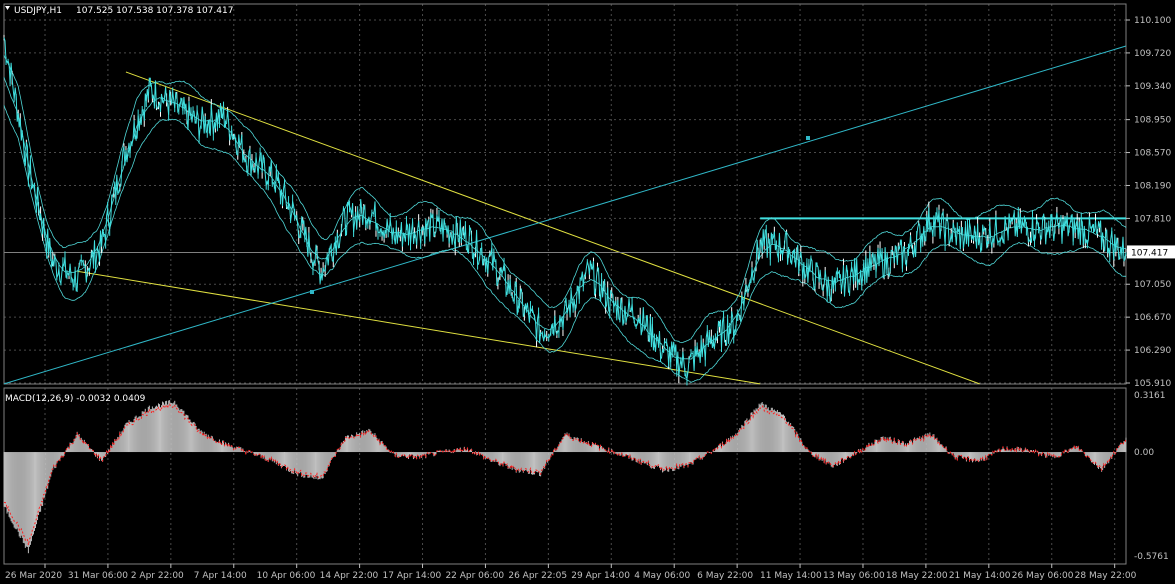 The width and height of the screenshot is (1175, 584). What do you see at coordinates (1152, 285) in the screenshot?
I see `price-tick-label: 107.050` at bounding box center [1152, 285].